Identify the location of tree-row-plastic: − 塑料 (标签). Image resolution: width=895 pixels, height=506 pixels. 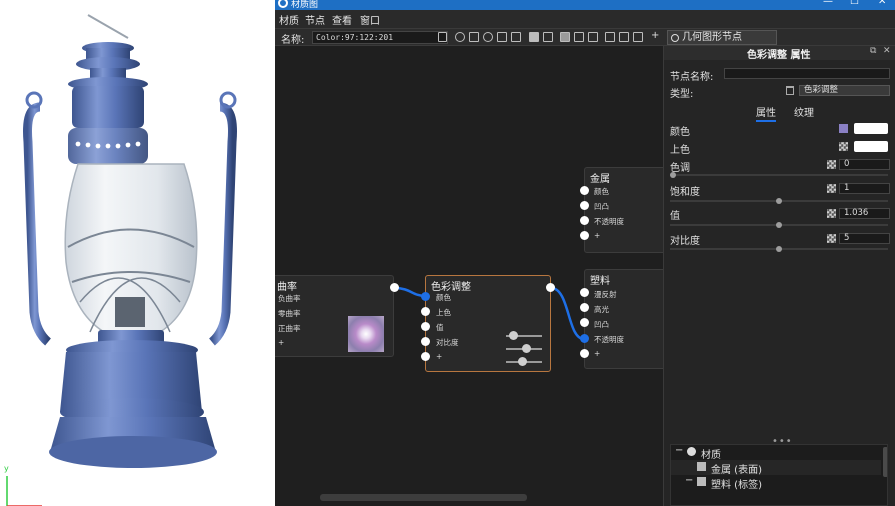
(776, 483).